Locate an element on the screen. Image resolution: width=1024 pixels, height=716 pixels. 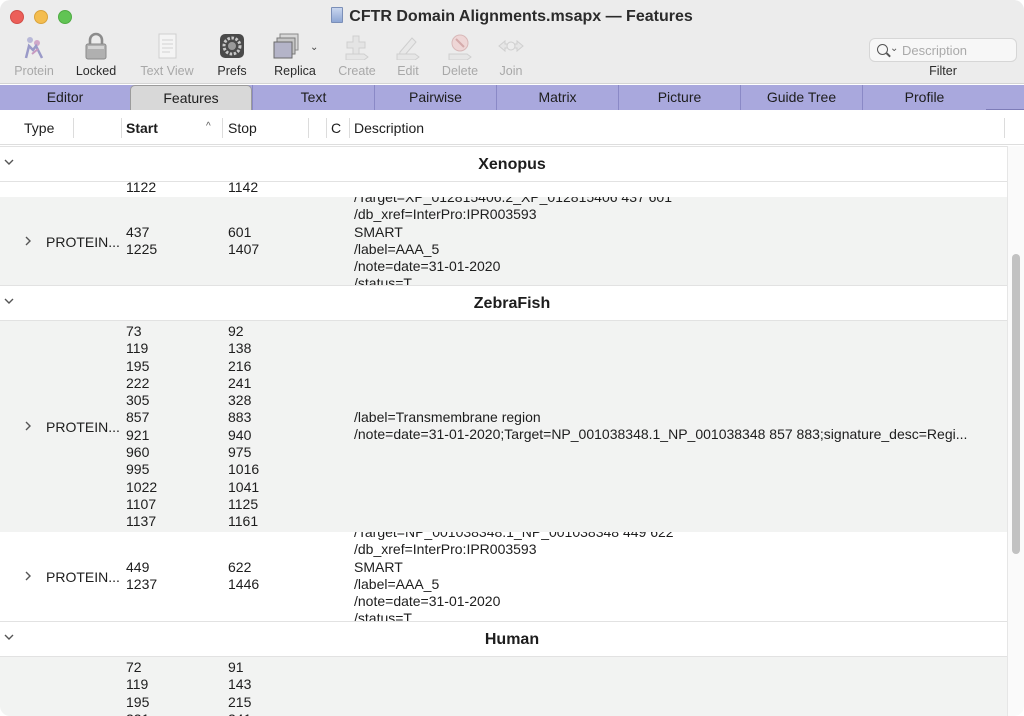
create-button: Create is located at coordinates (357, 56).